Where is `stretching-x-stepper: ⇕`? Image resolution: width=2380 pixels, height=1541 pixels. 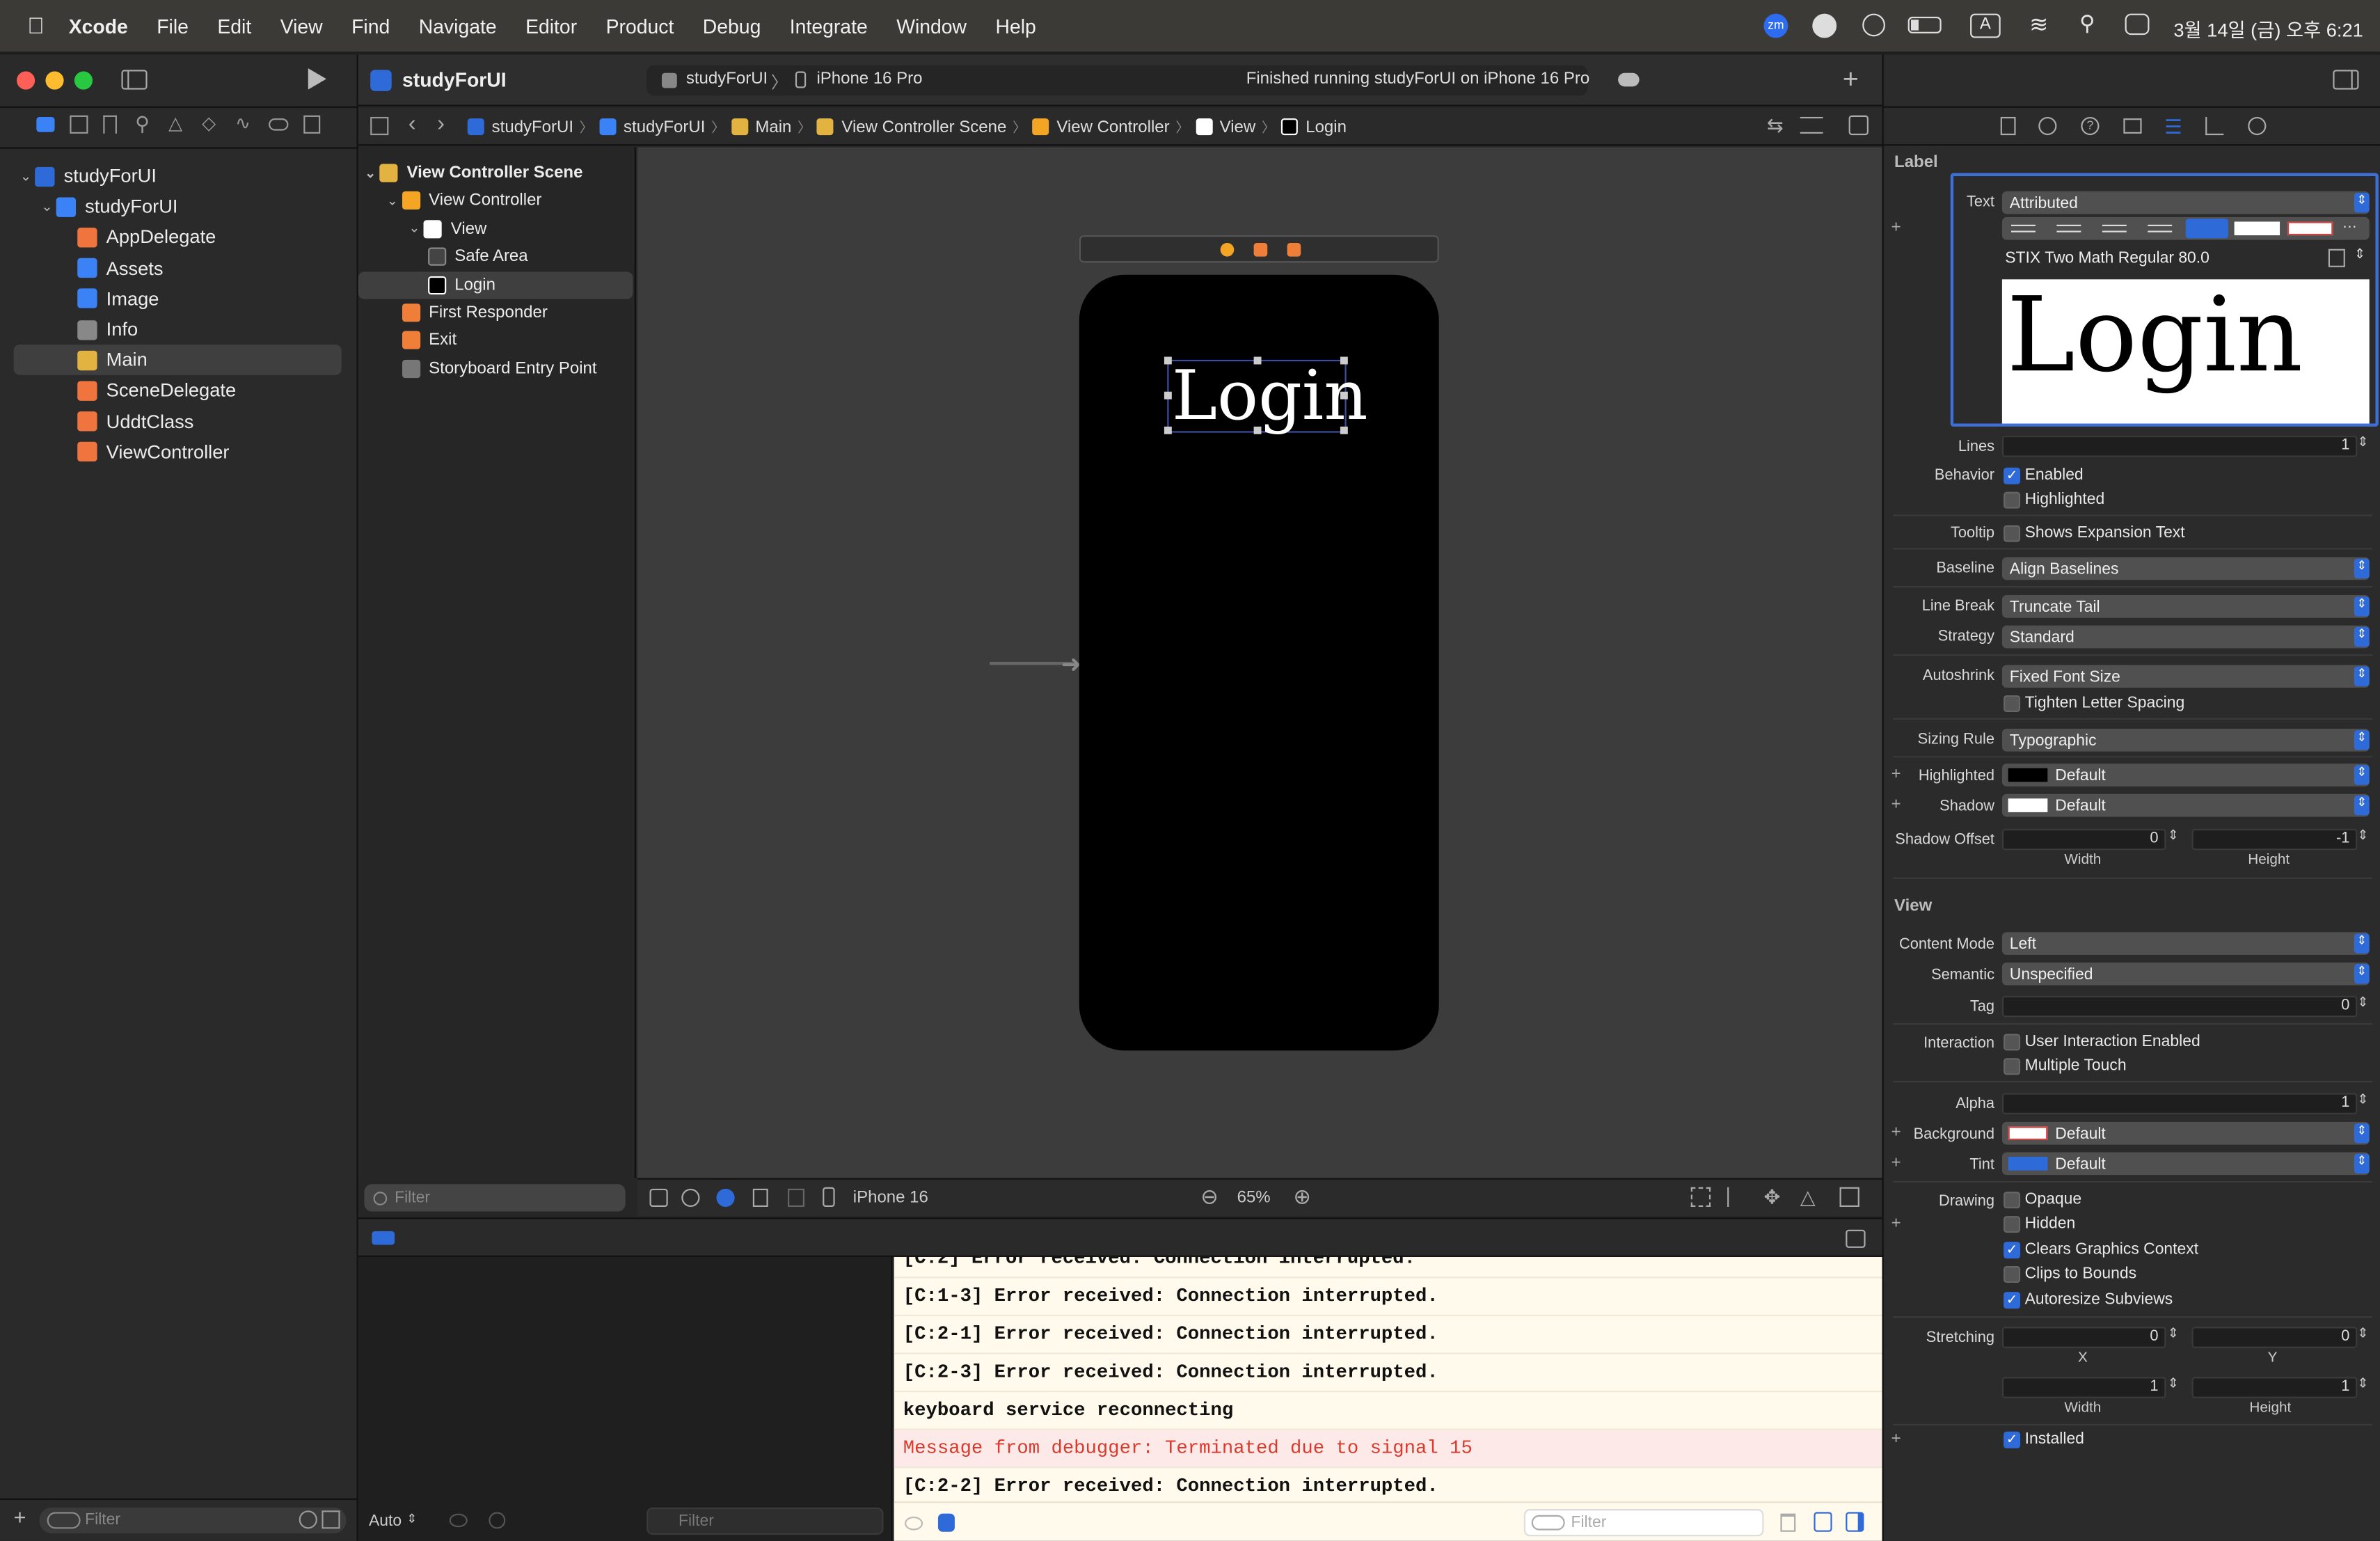
stretching-x-stepper: ⇕ is located at coordinates (2173, 1333).